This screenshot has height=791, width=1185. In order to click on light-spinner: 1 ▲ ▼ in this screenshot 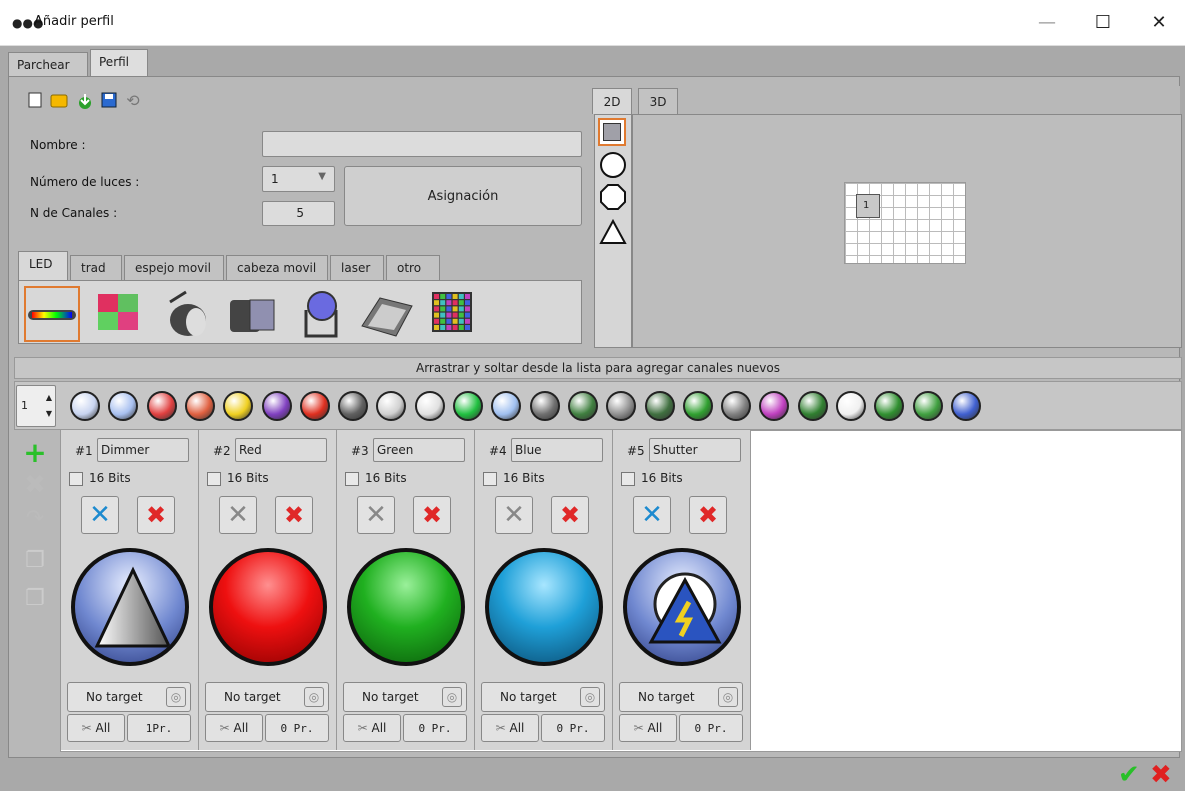, I will do `click(36, 406)`.